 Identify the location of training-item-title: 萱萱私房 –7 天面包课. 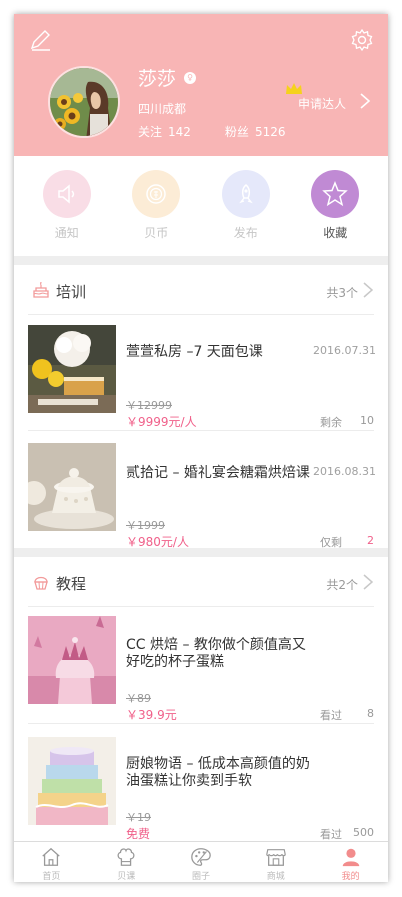
(194, 352).